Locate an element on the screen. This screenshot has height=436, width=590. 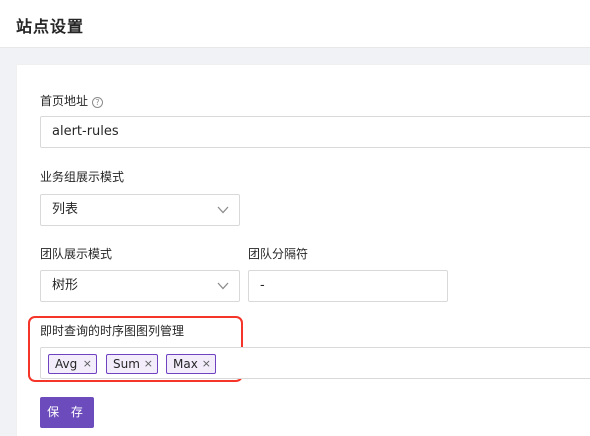
group-display-value: 列表 is located at coordinates (65, 209).